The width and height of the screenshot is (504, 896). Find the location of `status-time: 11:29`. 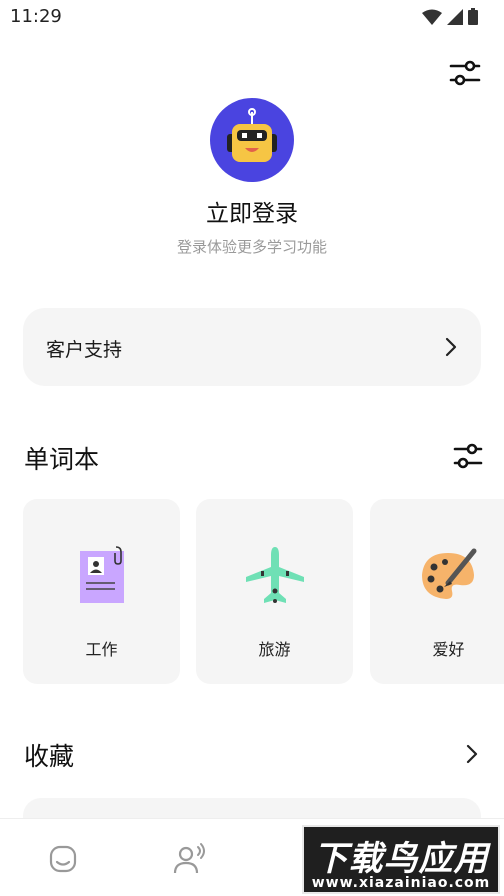

status-time: 11:29 is located at coordinates (36, 16).